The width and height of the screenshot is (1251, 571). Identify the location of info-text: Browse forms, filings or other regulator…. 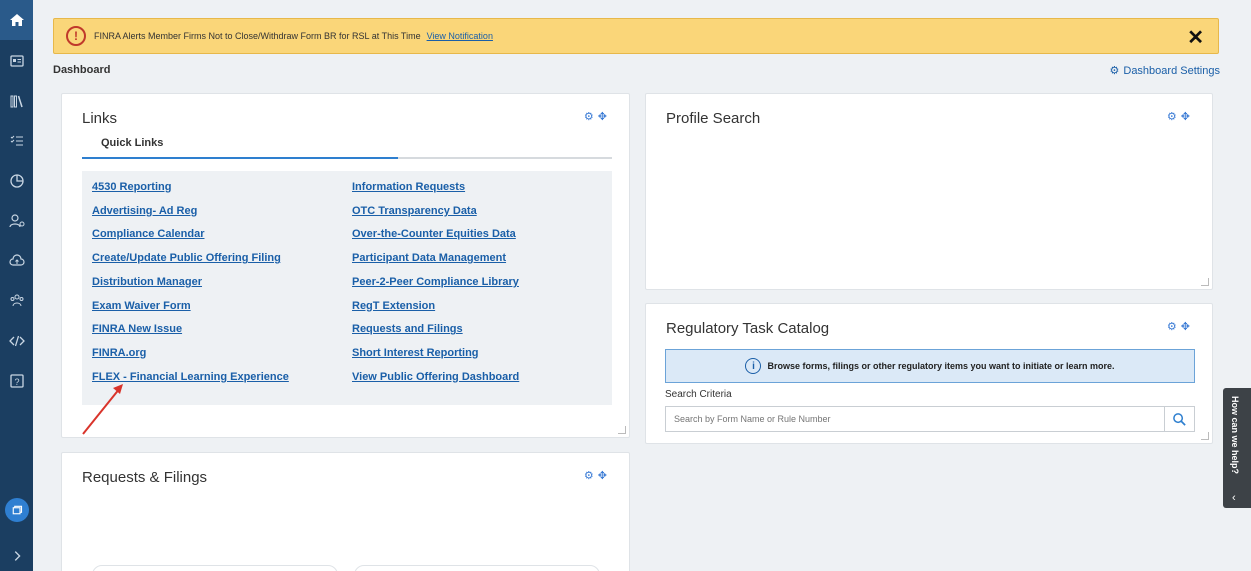
(941, 366).